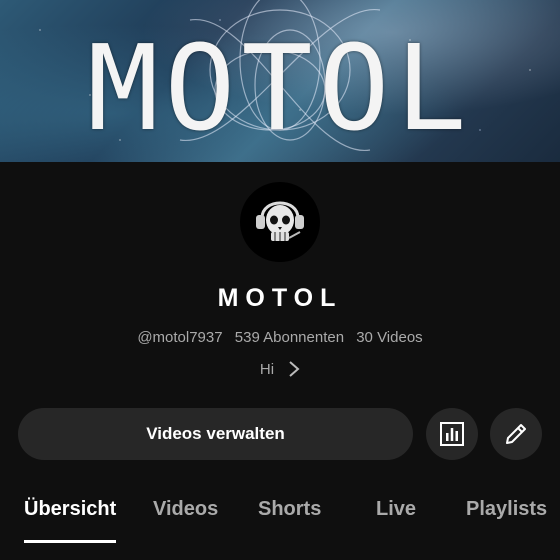 The width and height of the screenshot is (560, 560). Describe the element at coordinates (506, 509) in the screenshot. I see `tab-playlists: Playlists` at that location.